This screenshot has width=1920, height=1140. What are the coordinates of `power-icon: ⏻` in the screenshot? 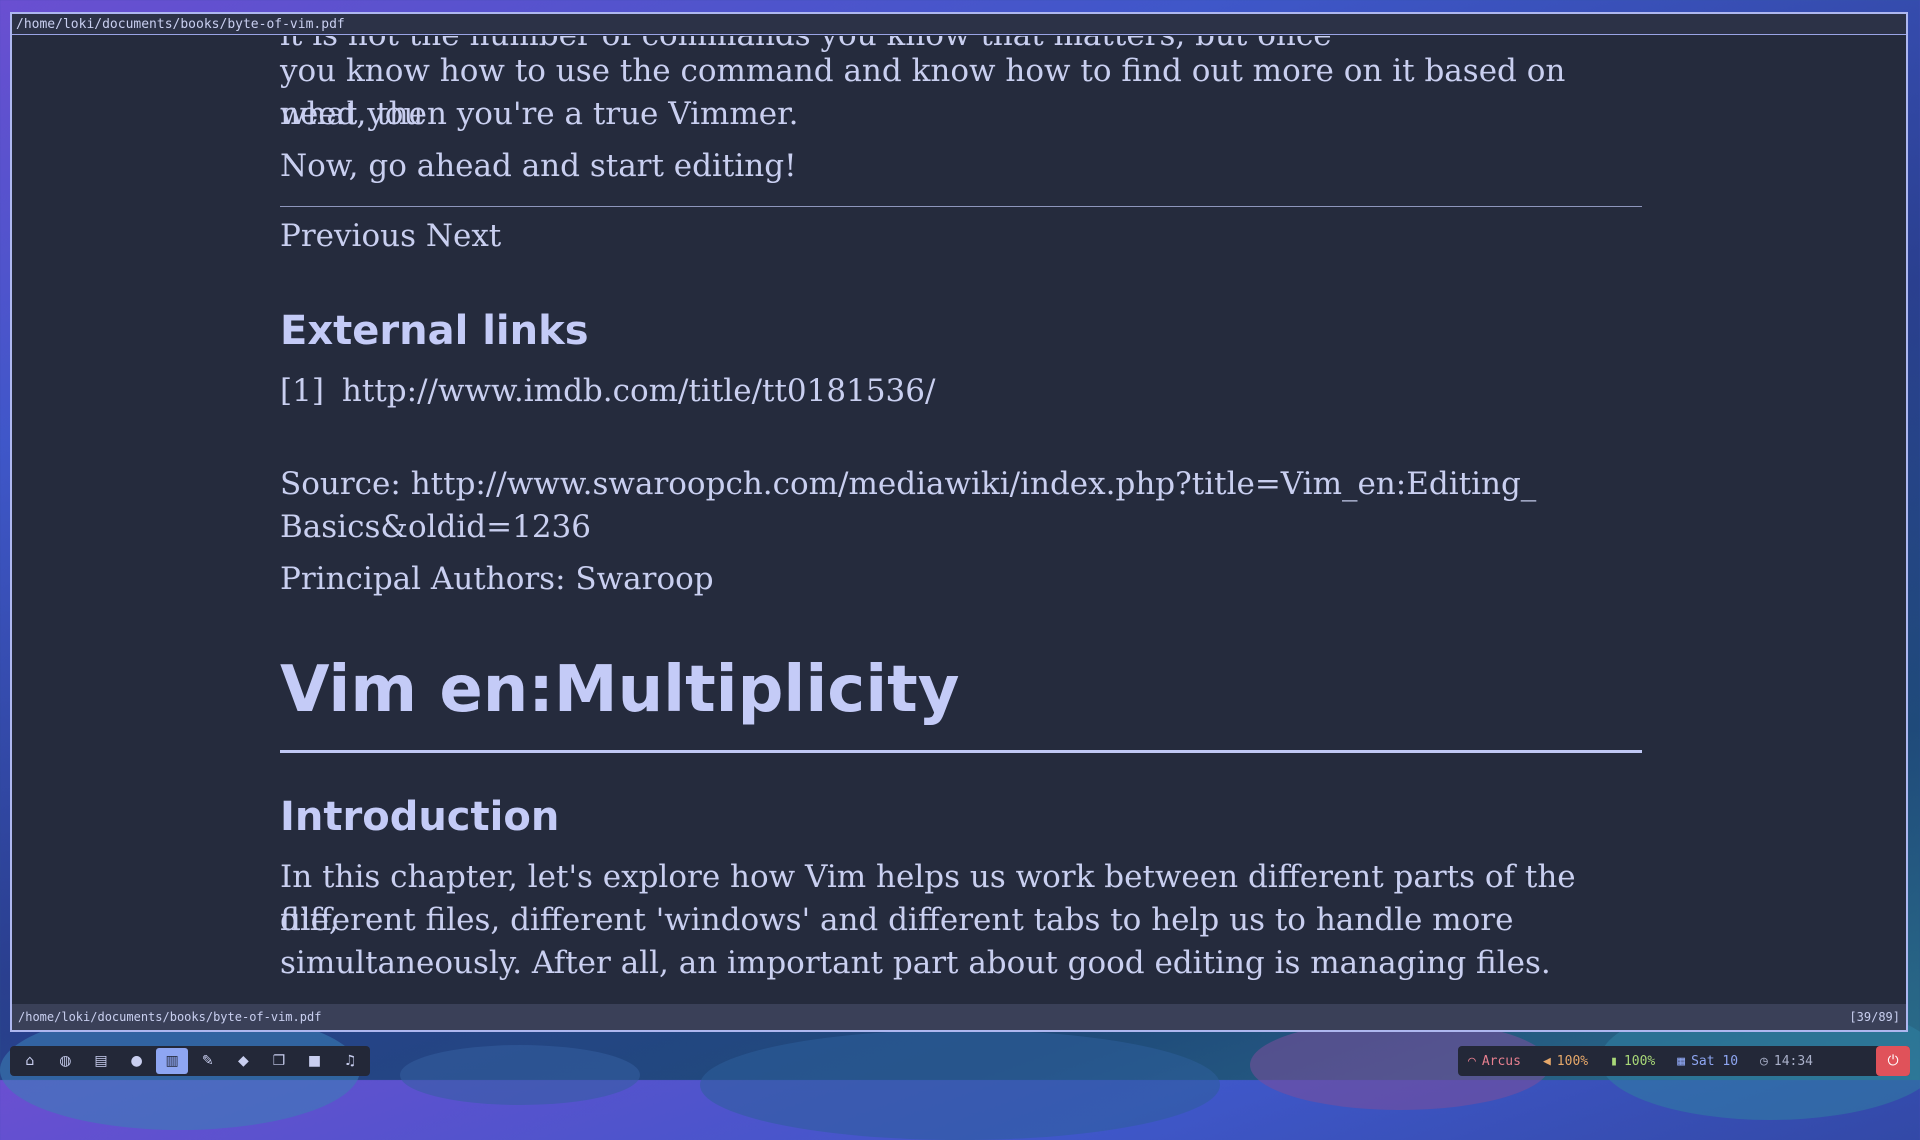 It's located at (1893, 1061).